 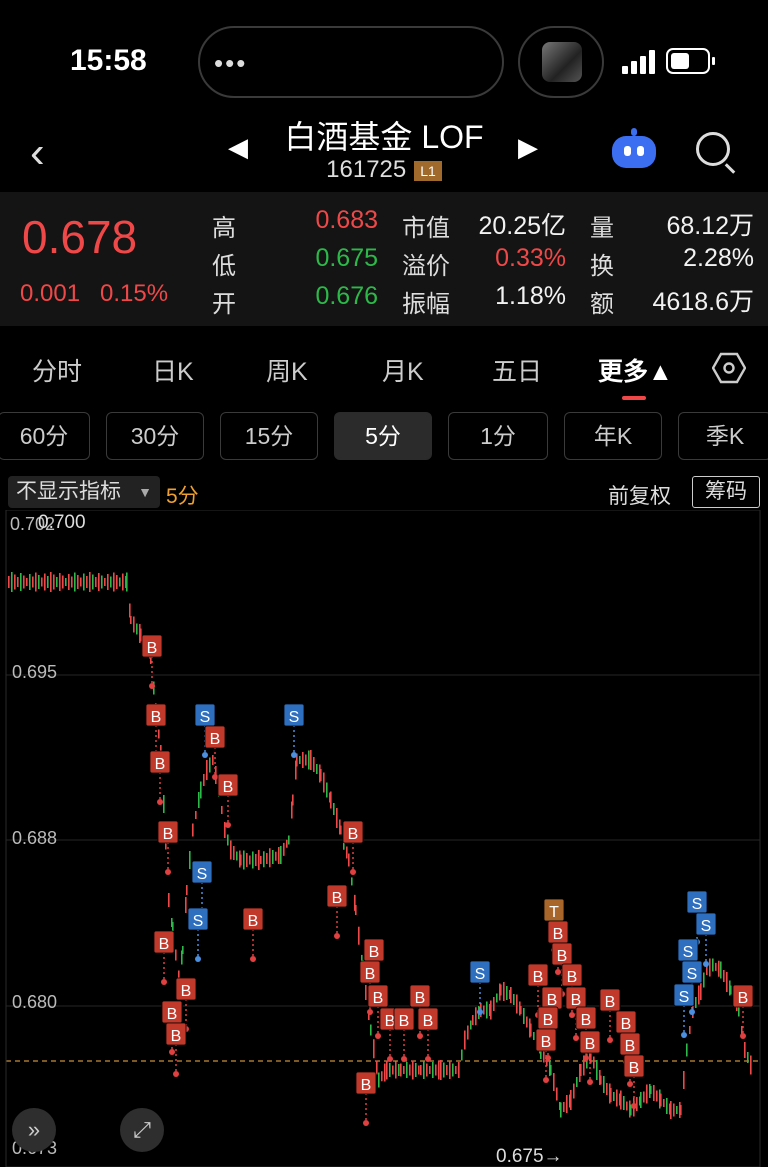 What do you see at coordinates (635, 370) in the screenshot?
I see `tab-more: 更多▲` at bounding box center [635, 370].